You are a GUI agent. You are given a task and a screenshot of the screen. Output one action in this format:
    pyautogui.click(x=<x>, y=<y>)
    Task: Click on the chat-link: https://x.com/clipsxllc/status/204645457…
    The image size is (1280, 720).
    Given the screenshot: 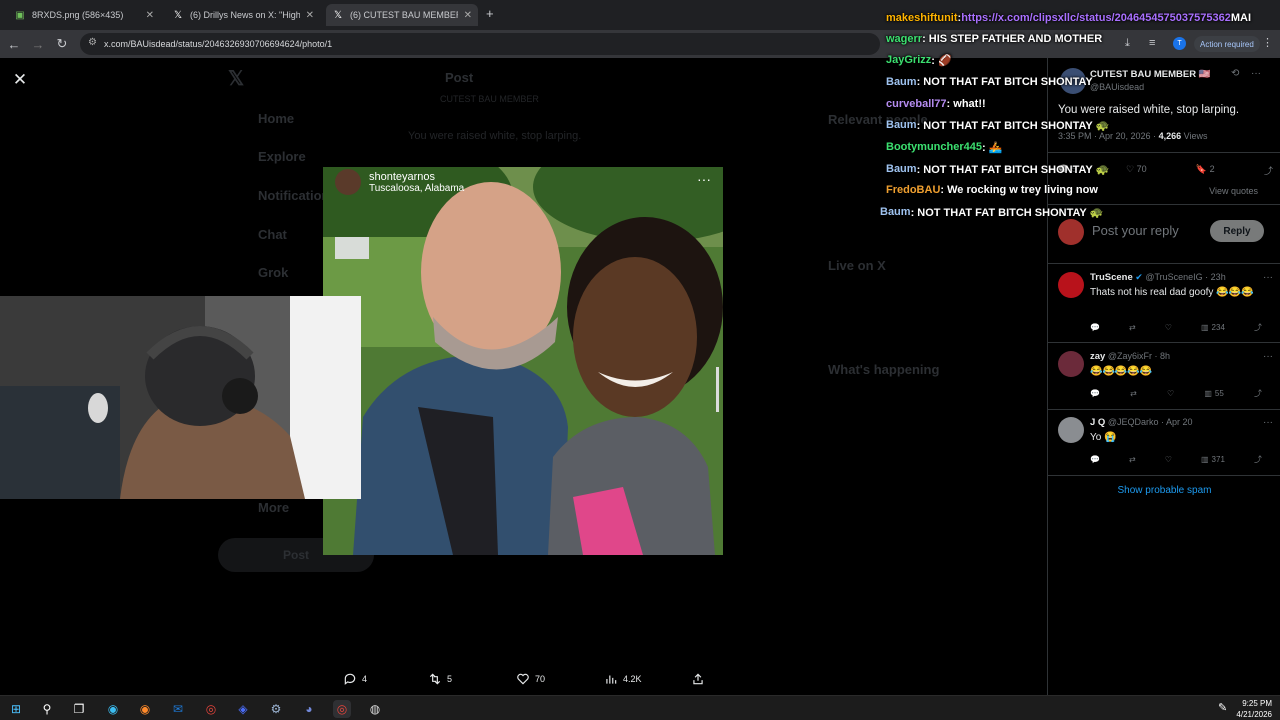 What is the action you would take?
    pyautogui.click(x=1096, y=18)
    